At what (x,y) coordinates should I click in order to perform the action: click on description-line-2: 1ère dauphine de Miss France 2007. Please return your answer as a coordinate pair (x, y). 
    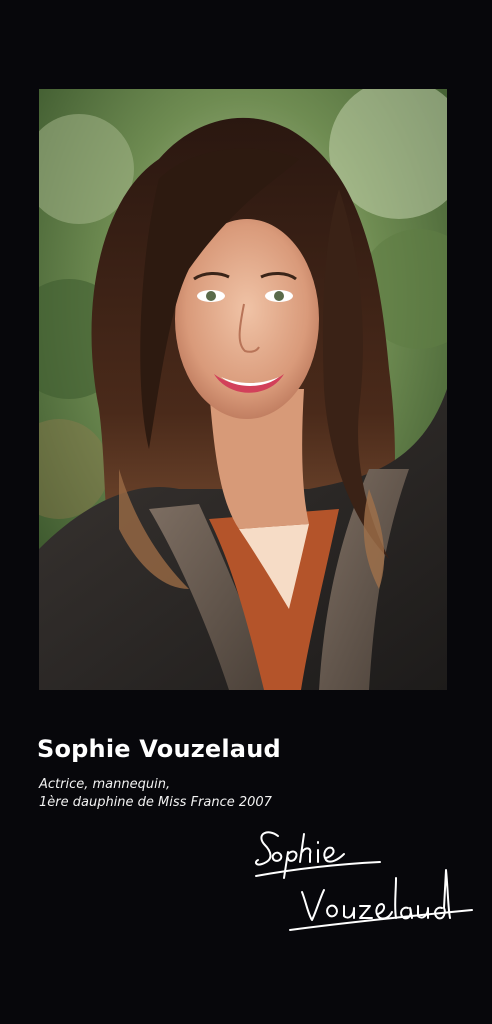
    Looking at the image, I should click on (155, 802).